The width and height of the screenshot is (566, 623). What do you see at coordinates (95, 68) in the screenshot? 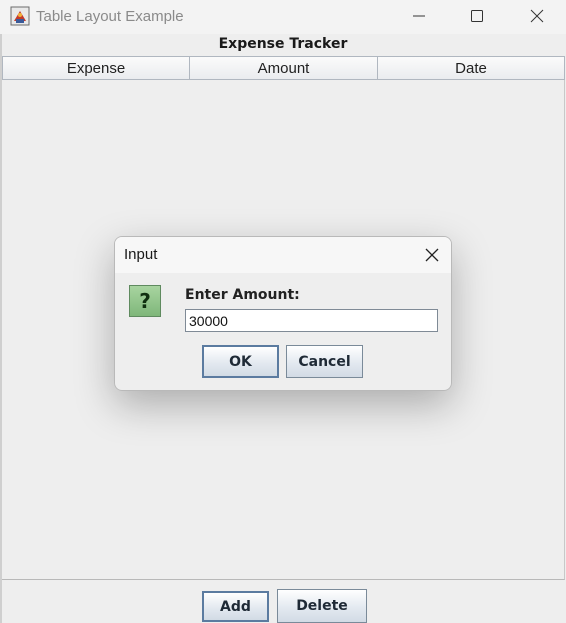
I see `column-header-expense: Expense` at bounding box center [95, 68].